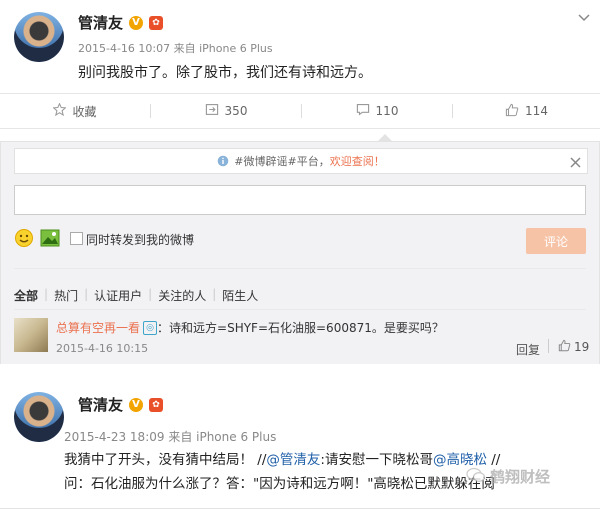 The image size is (600, 509). What do you see at coordinates (84, 111) in the screenshot?
I see `favorite-label: 收藏` at bounding box center [84, 111].